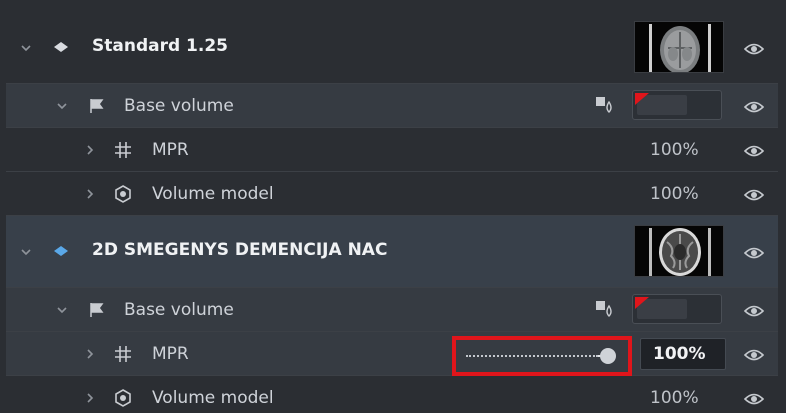  I want to click on mpr-row: MPR 100%, so click(392, 150).